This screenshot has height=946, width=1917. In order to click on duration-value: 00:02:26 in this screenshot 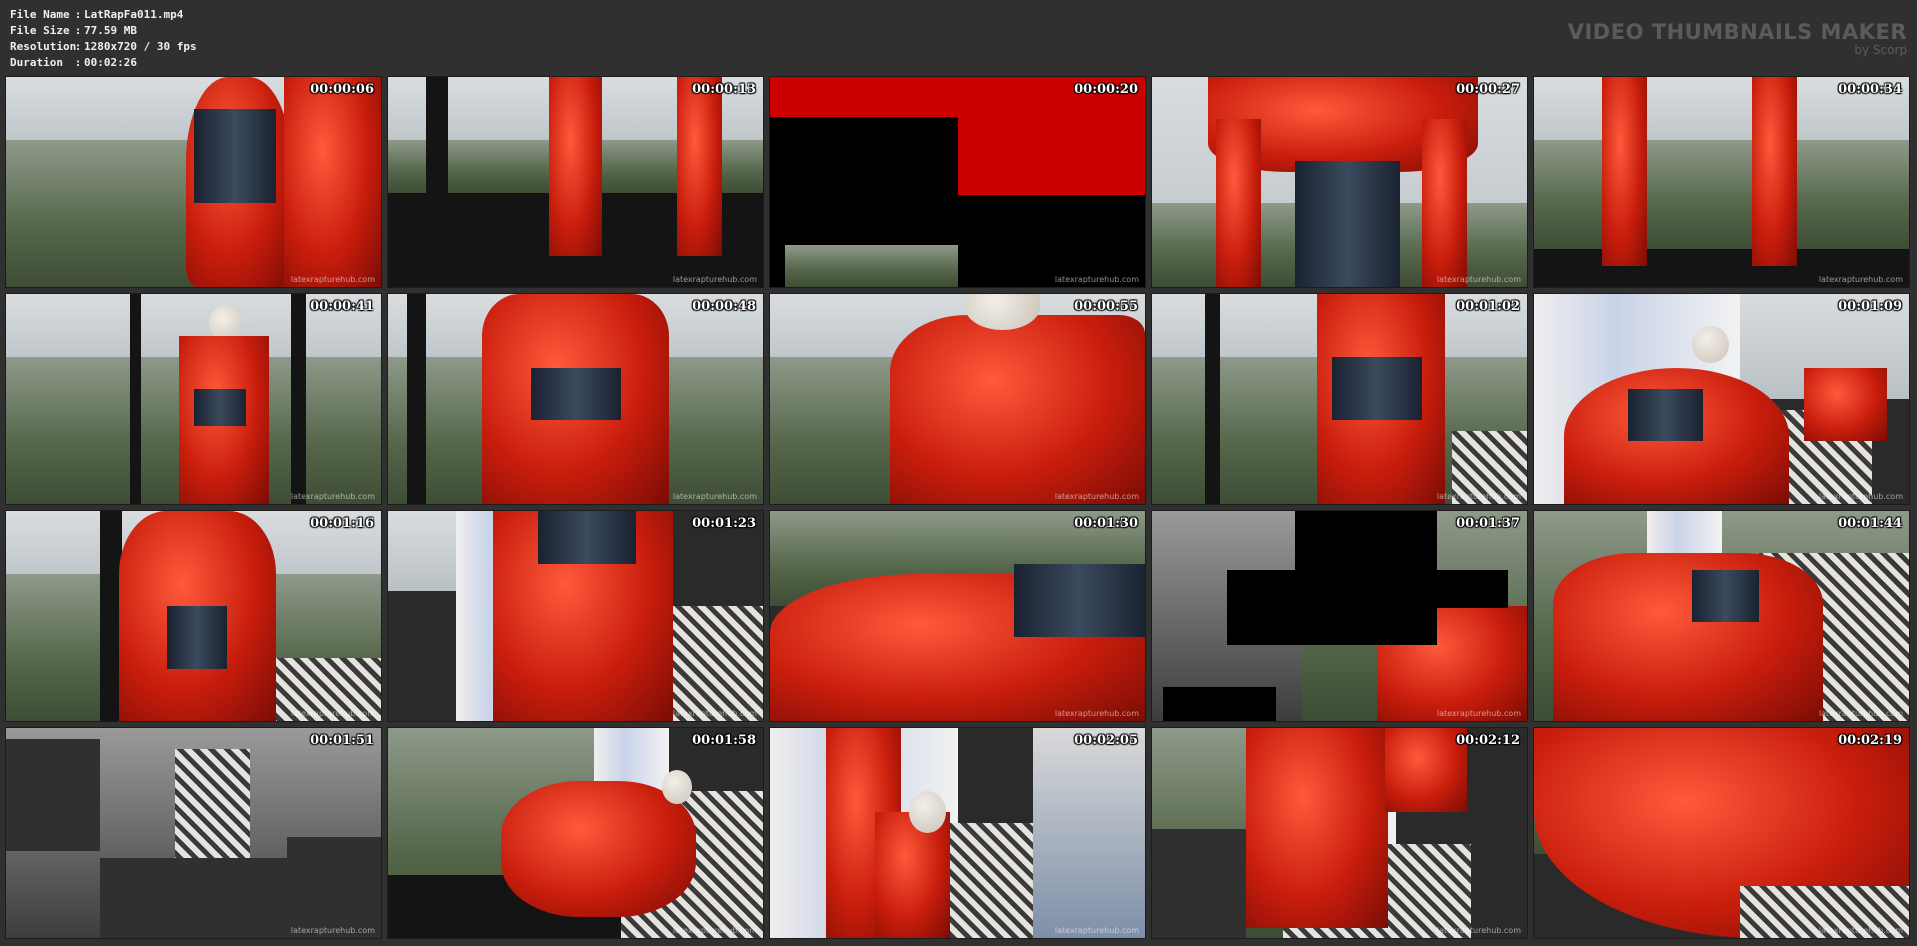, I will do `click(110, 62)`.